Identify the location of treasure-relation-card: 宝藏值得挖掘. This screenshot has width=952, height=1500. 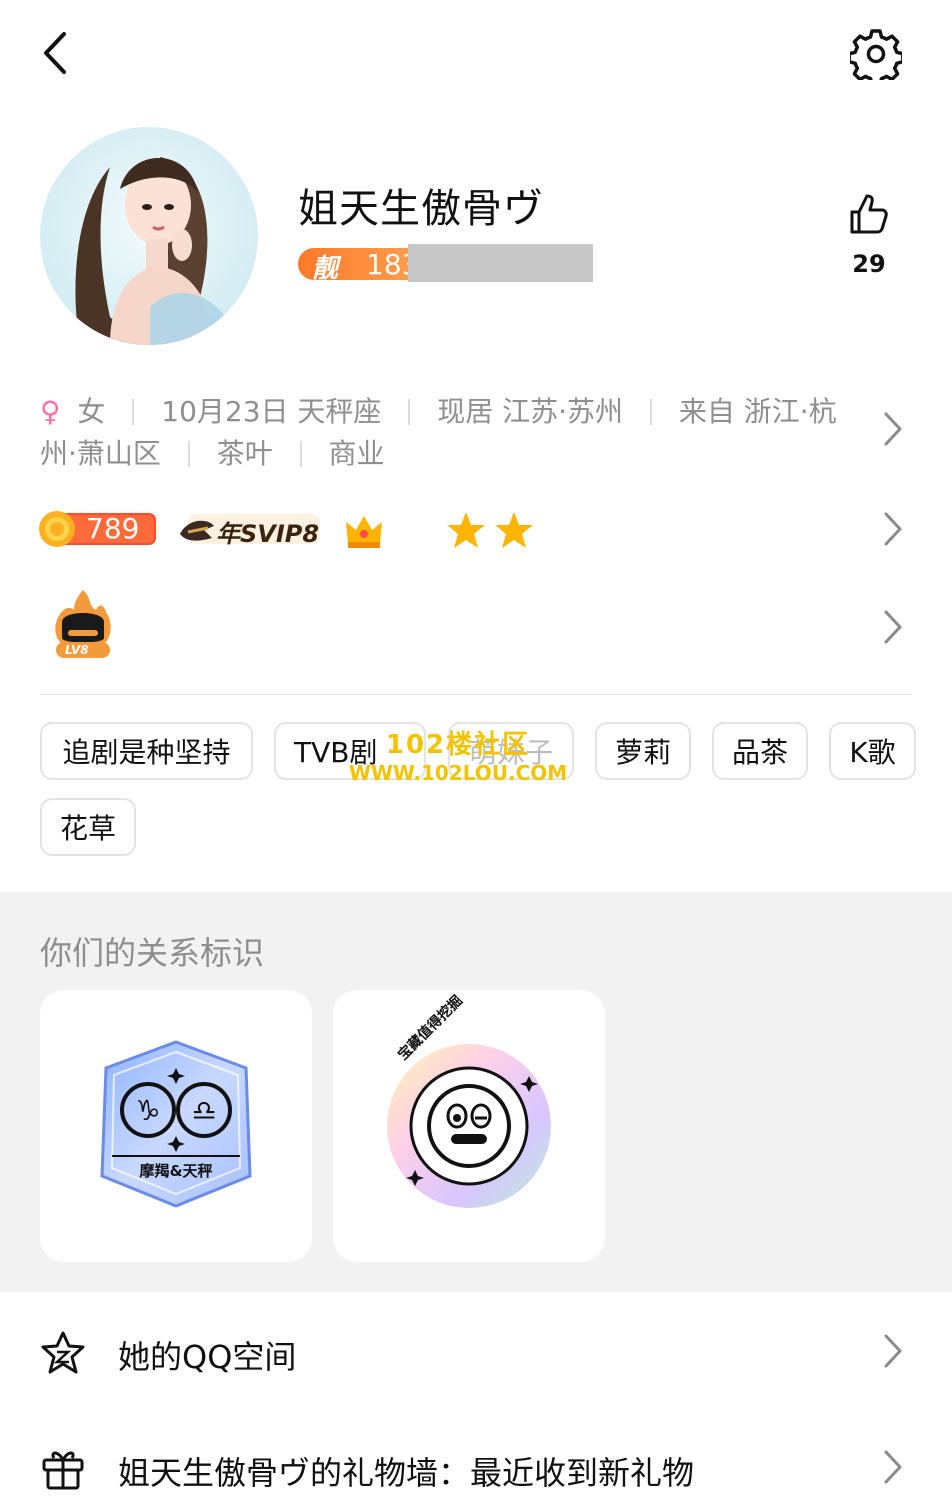
(469, 1126).